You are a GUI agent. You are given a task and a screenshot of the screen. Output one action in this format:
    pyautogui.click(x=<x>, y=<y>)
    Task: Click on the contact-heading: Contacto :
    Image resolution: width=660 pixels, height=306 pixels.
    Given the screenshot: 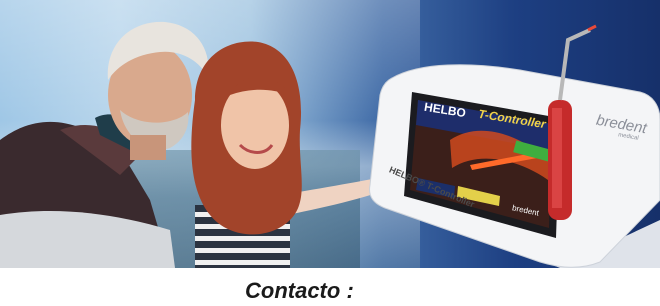 What is the action you would take?
    pyautogui.click(x=299, y=290)
    